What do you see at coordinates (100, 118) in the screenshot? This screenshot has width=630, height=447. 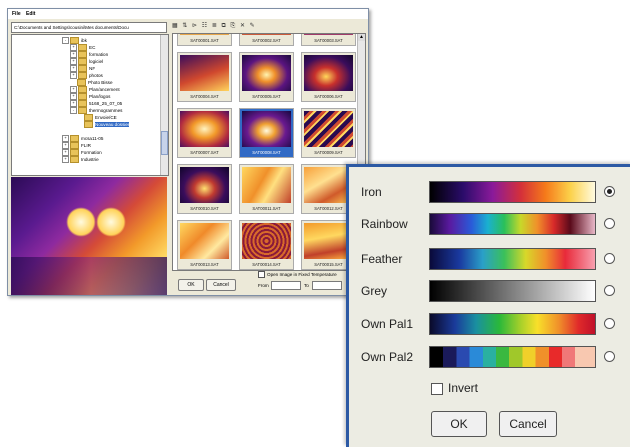 I see `tree-item: Envoie/CE` at bounding box center [100, 118].